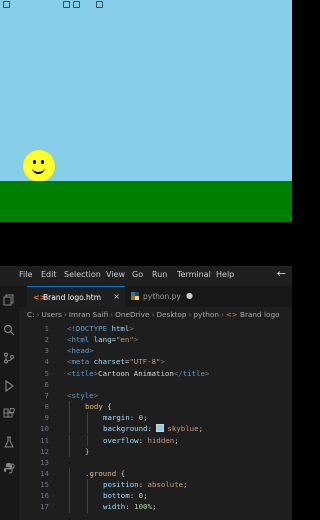 This screenshot has width=320, height=520. I want to click on line-number: 8, so click(46, 407).